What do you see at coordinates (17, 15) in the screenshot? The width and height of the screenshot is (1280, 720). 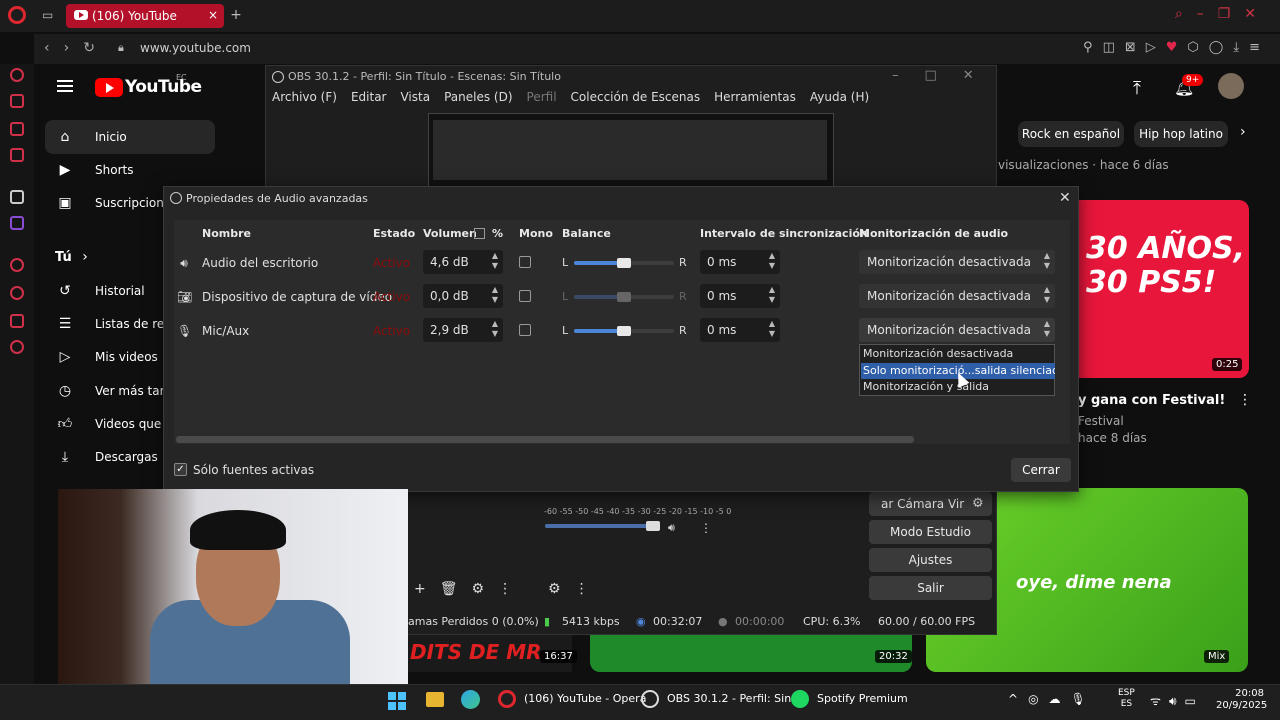 I see `opera-logo-icon` at bounding box center [17, 15].